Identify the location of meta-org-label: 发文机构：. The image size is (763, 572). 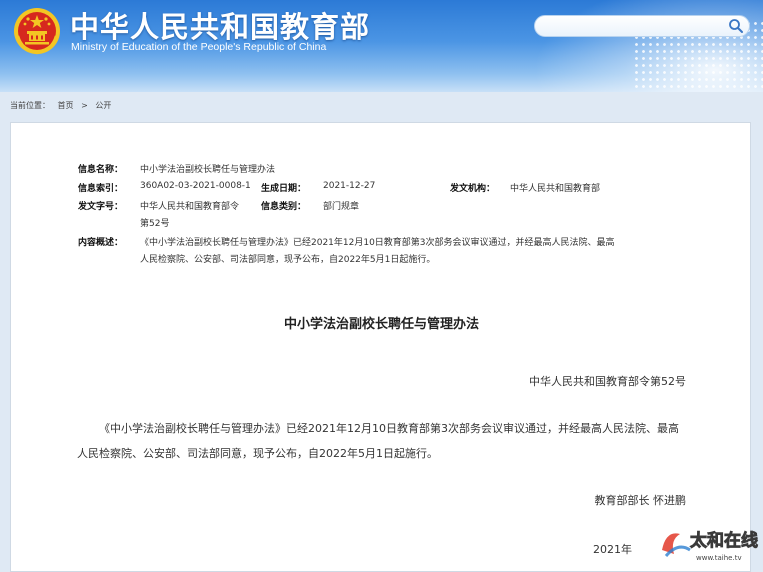
(473, 189).